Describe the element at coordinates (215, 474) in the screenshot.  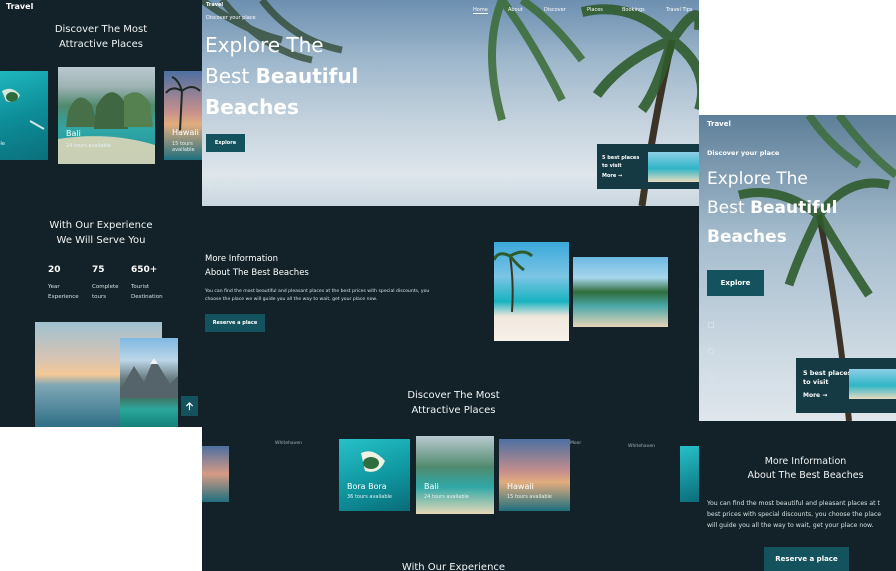
I see `partial-card-left` at that location.